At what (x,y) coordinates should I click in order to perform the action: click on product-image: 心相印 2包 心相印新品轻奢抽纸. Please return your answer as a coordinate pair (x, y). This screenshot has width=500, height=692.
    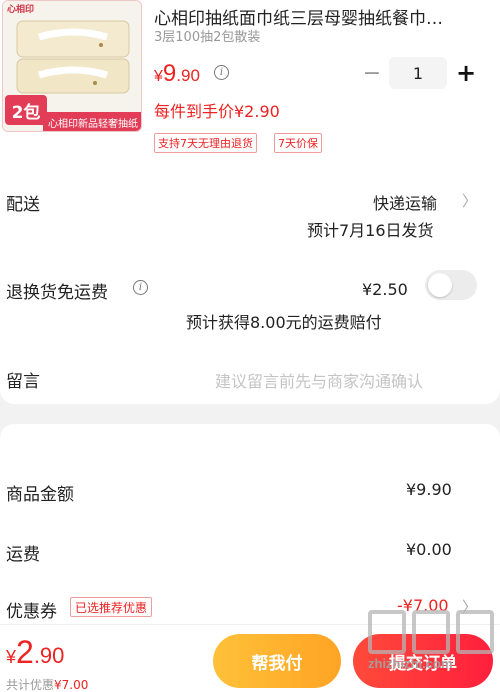
    Looking at the image, I should click on (72, 66).